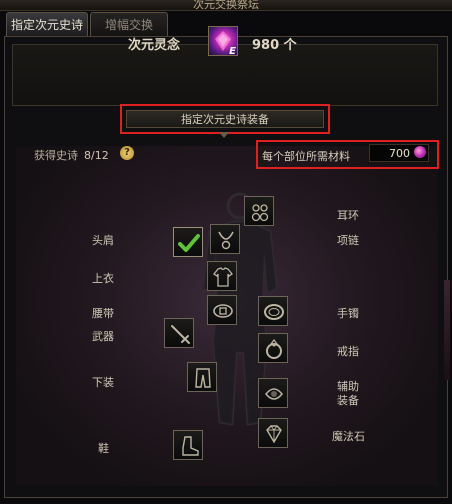 The width and height of the screenshot is (452, 504). What do you see at coordinates (103, 313) in the screenshot?
I see `label-belt: 腰带` at bounding box center [103, 313].